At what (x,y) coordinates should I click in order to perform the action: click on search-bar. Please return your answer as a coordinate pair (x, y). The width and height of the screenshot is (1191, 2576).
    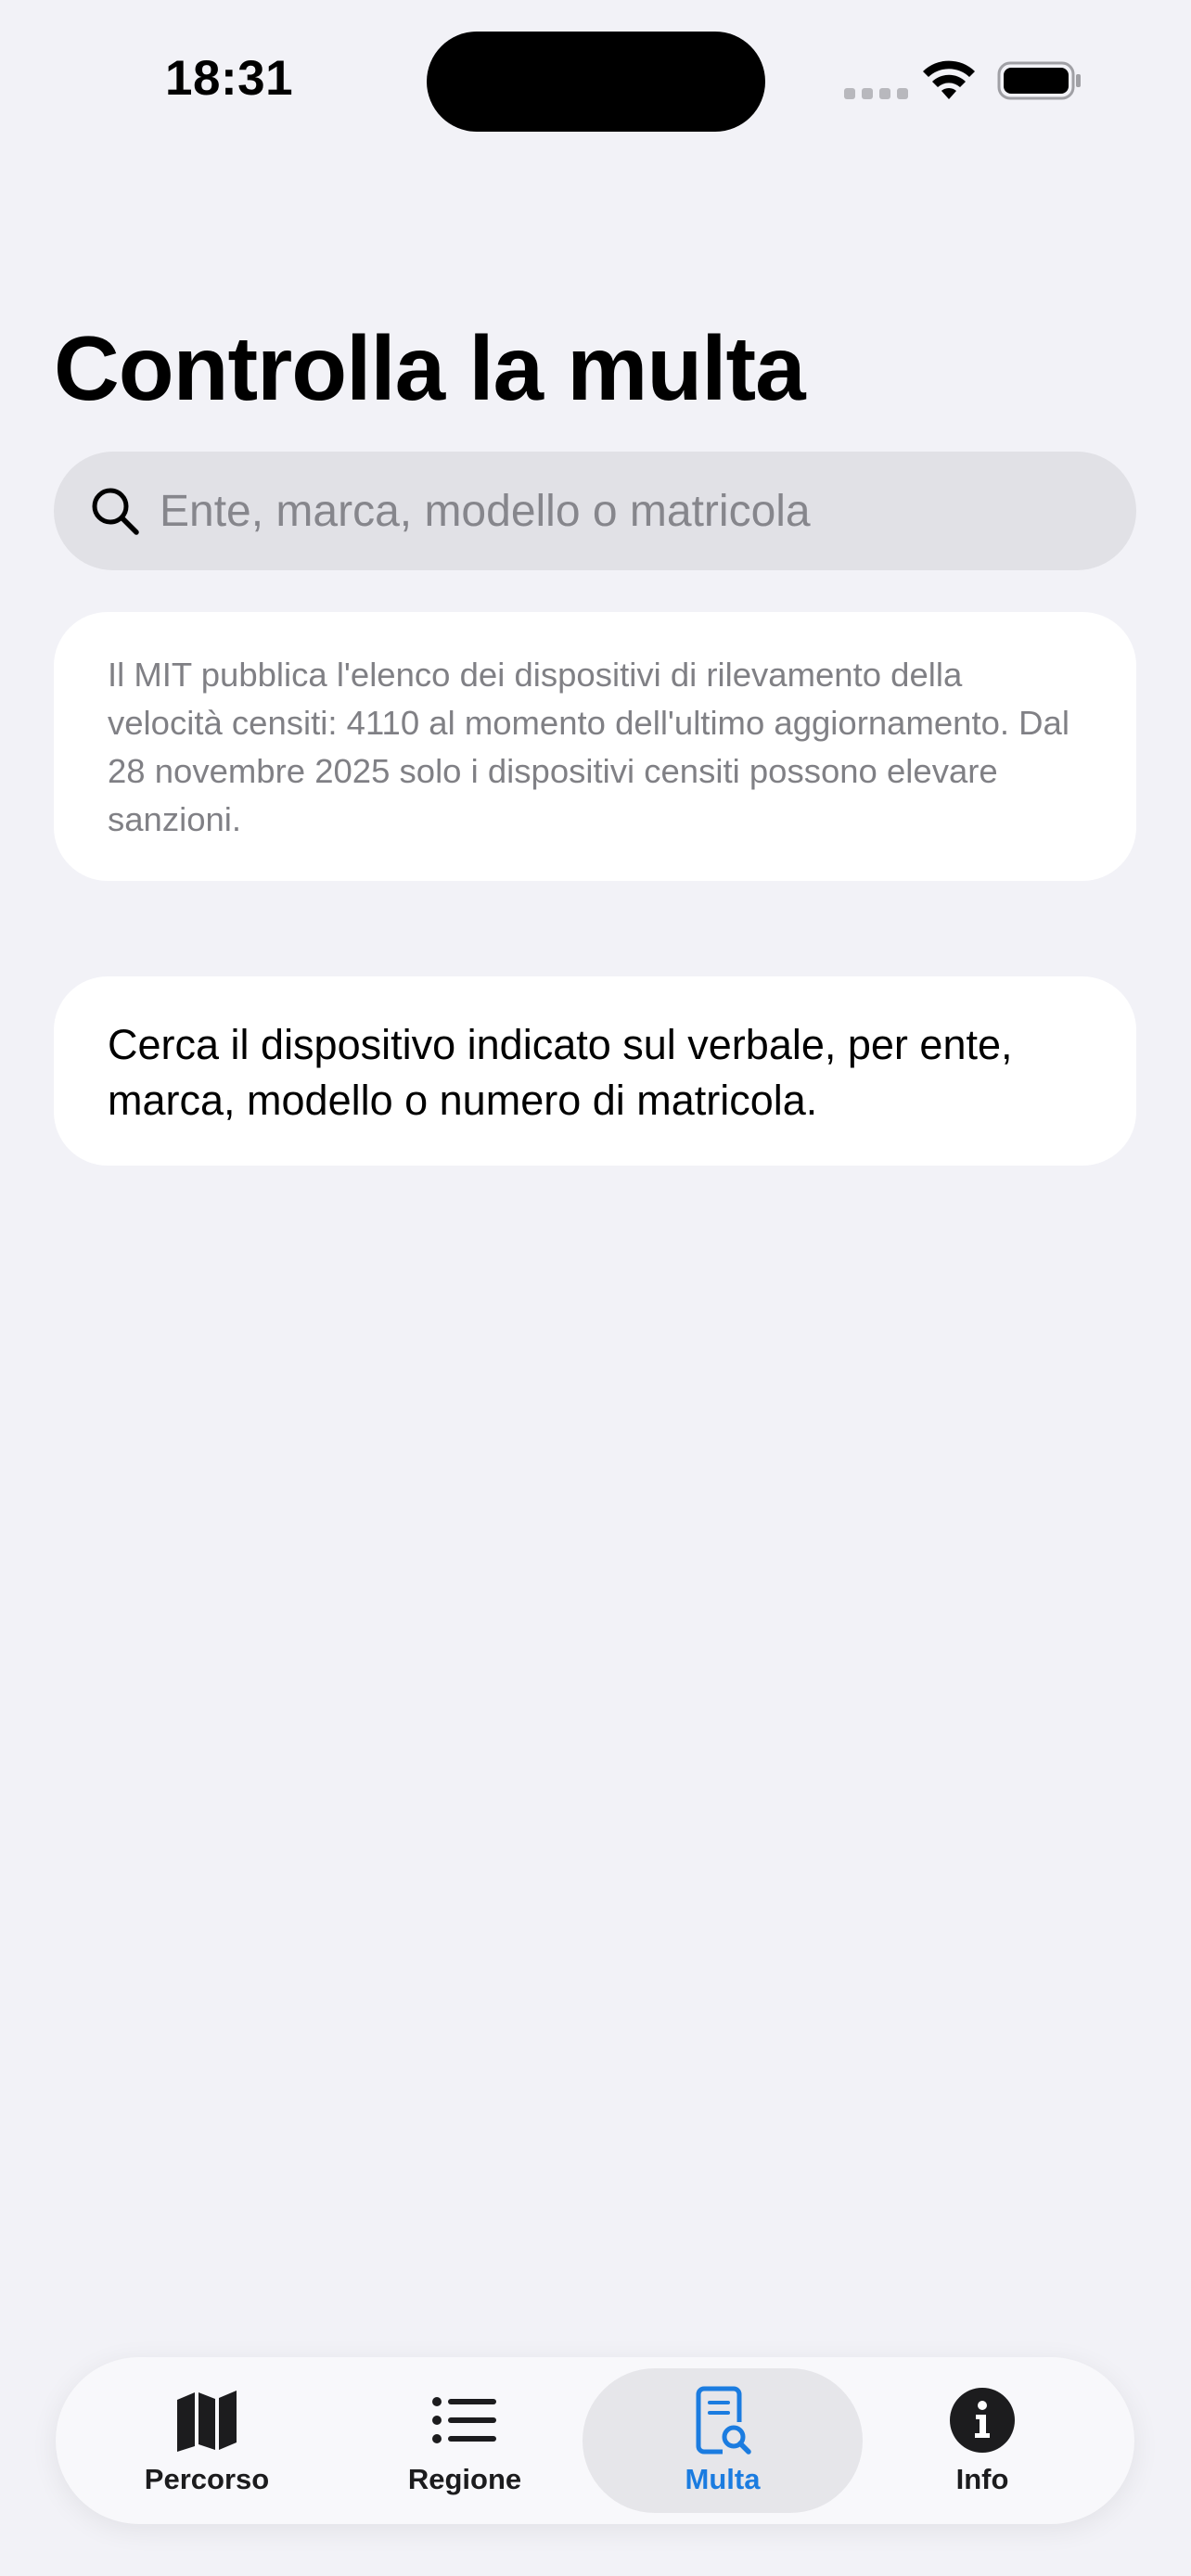
    Looking at the image, I should click on (595, 511).